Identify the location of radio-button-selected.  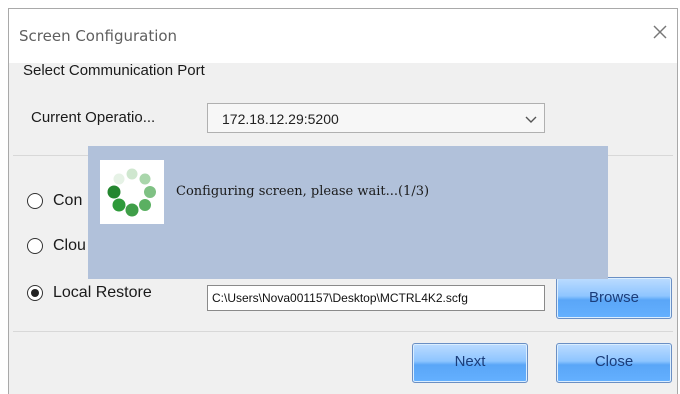
(35, 293).